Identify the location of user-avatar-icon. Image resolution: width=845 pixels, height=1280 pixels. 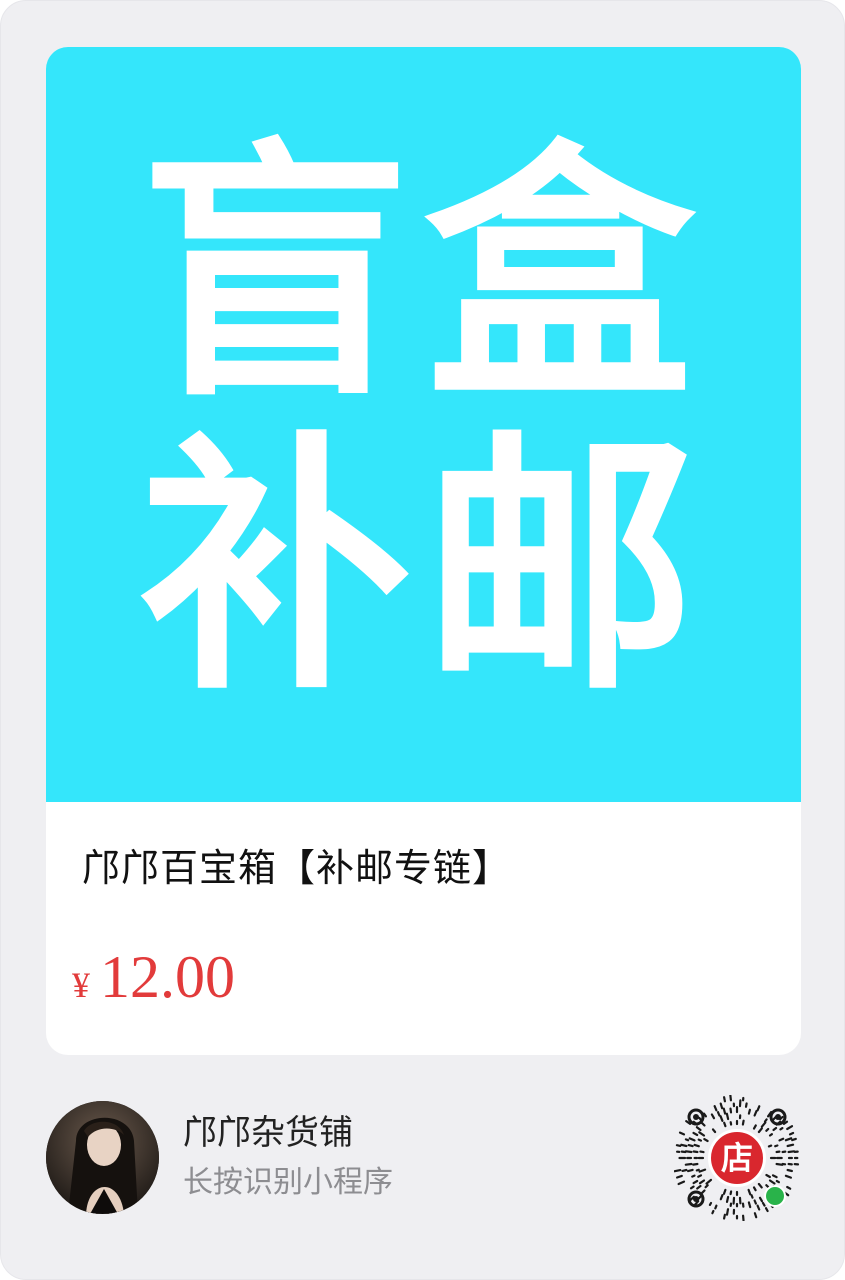
(102, 1157).